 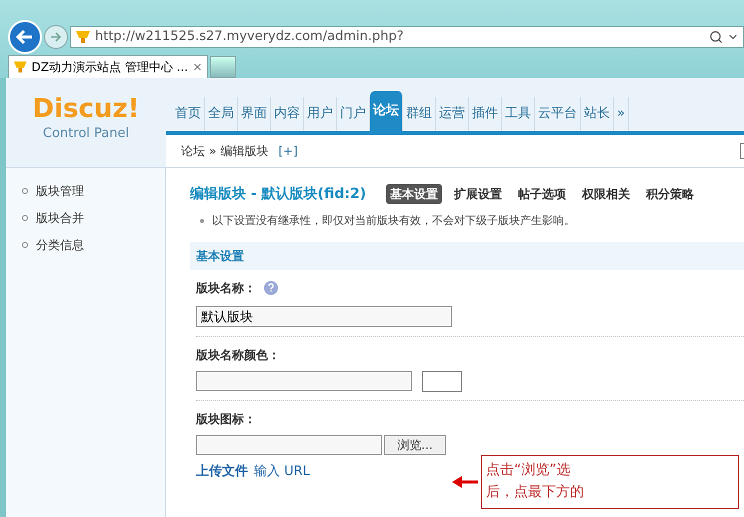 What do you see at coordinates (271, 287) in the screenshot?
I see `help-icon` at bounding box center [271, 287].